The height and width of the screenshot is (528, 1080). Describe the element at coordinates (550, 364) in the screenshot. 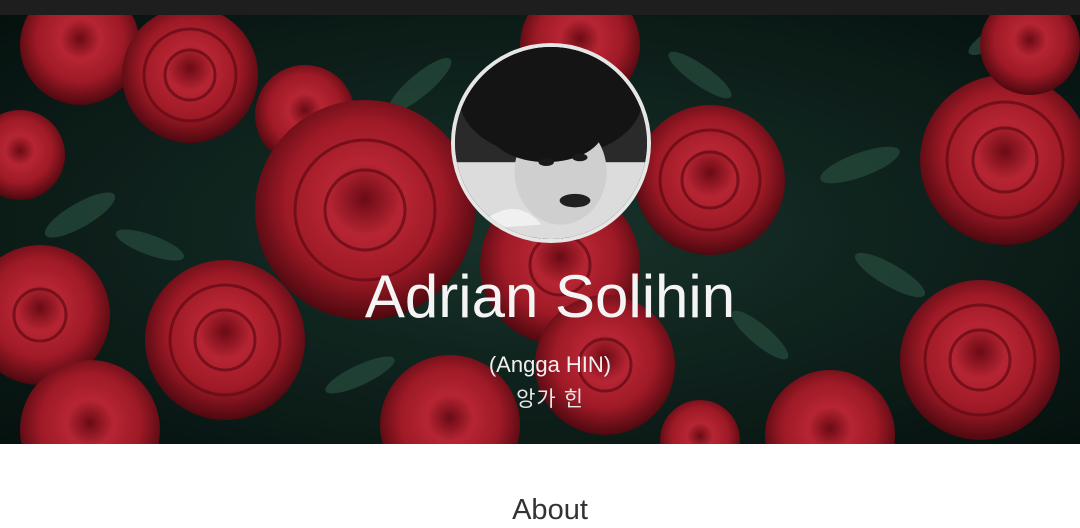

I see `profile-alias: (Angga HIN)` at that location.